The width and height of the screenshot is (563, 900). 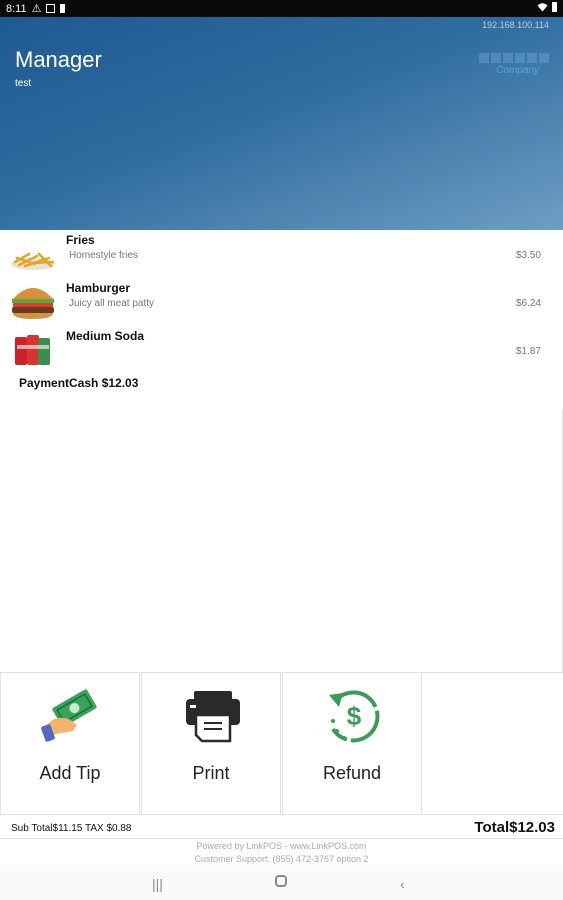 What do you see at coordinates (79, 383) in the screenshot?
I see `payment-summary: PaymentCash $12.03` at bounding box center [79, 383].